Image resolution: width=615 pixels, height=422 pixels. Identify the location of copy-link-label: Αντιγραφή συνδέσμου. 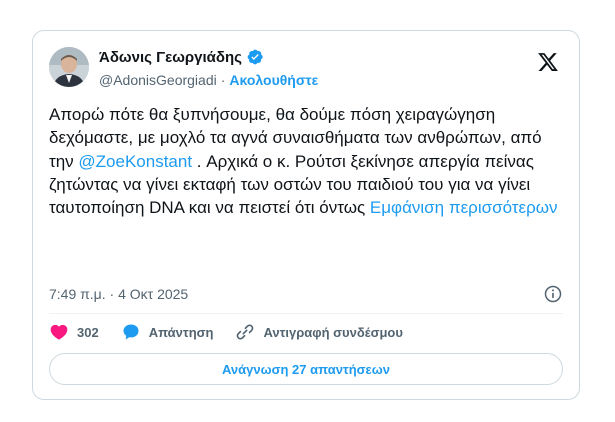
(333, 332).